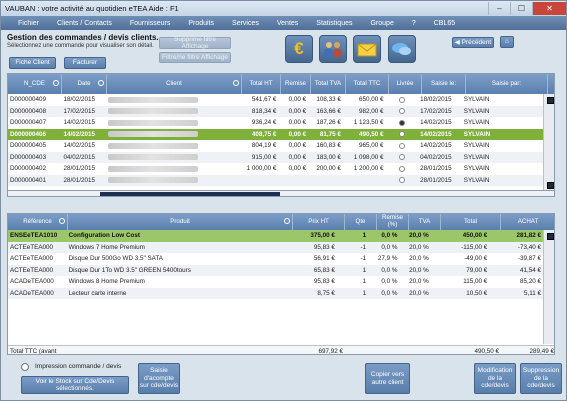  Describe the element at coordinates (476, 42) in the screenshot. I see `precedent-label: Précédent` at that location.